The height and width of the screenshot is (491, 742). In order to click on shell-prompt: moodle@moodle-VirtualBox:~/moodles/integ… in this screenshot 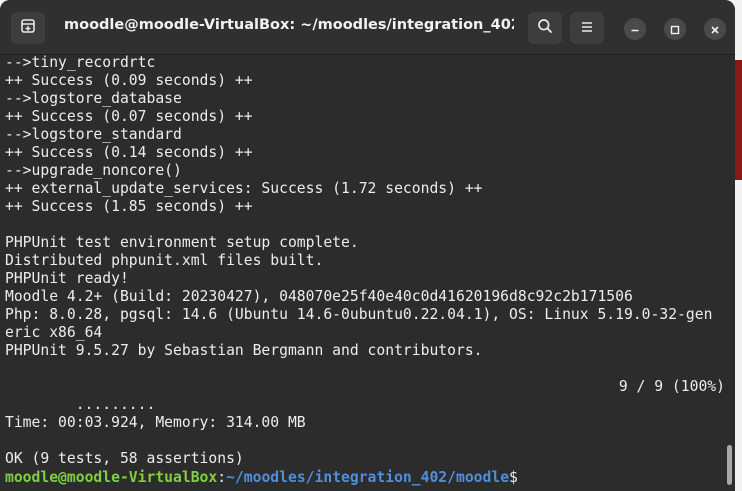, I will do `click(365, 477)`.